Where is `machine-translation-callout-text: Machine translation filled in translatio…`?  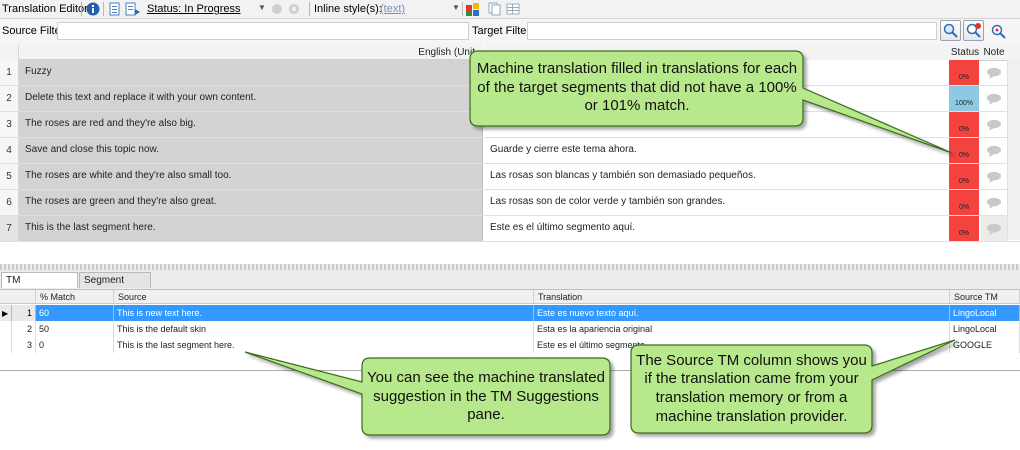
machine-translation-callout-text: Machine translation filled in translatio… is located at coordinates (637, 87).